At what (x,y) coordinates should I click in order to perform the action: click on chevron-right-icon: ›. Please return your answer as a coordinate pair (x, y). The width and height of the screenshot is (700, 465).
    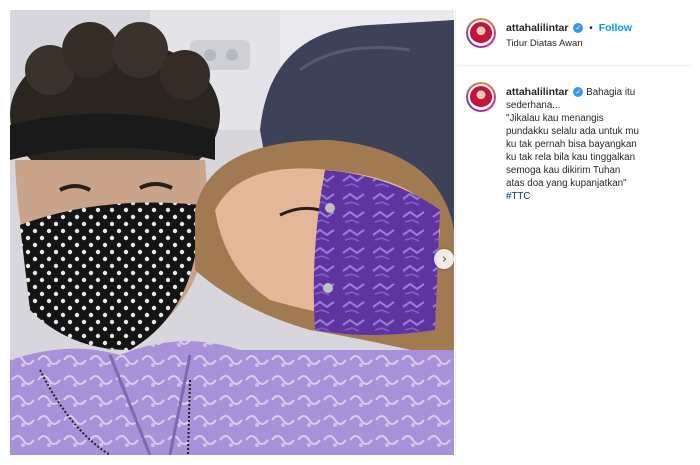
    Looking at the image, I should click on (444, 259).